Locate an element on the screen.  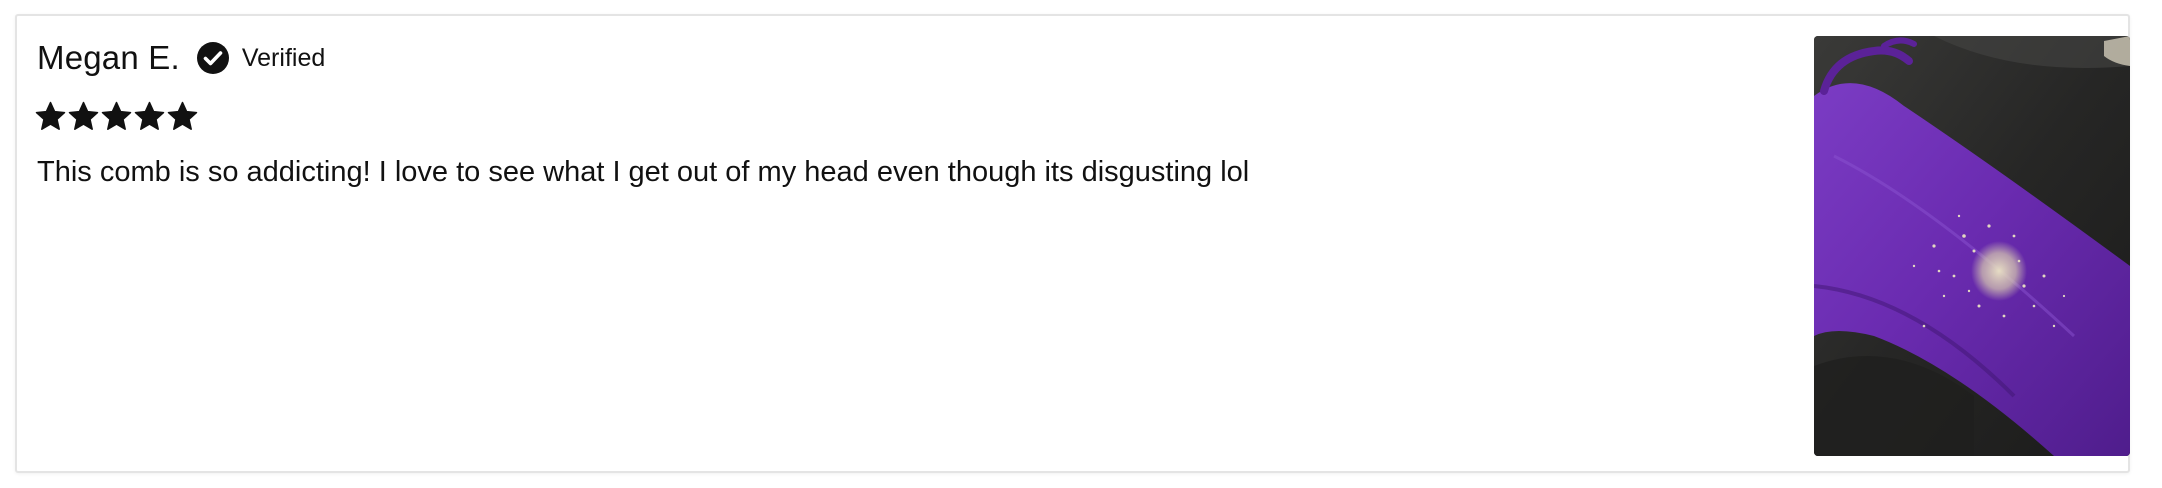
review-header: Megan E. Verified is located at coordinates (181, 58).